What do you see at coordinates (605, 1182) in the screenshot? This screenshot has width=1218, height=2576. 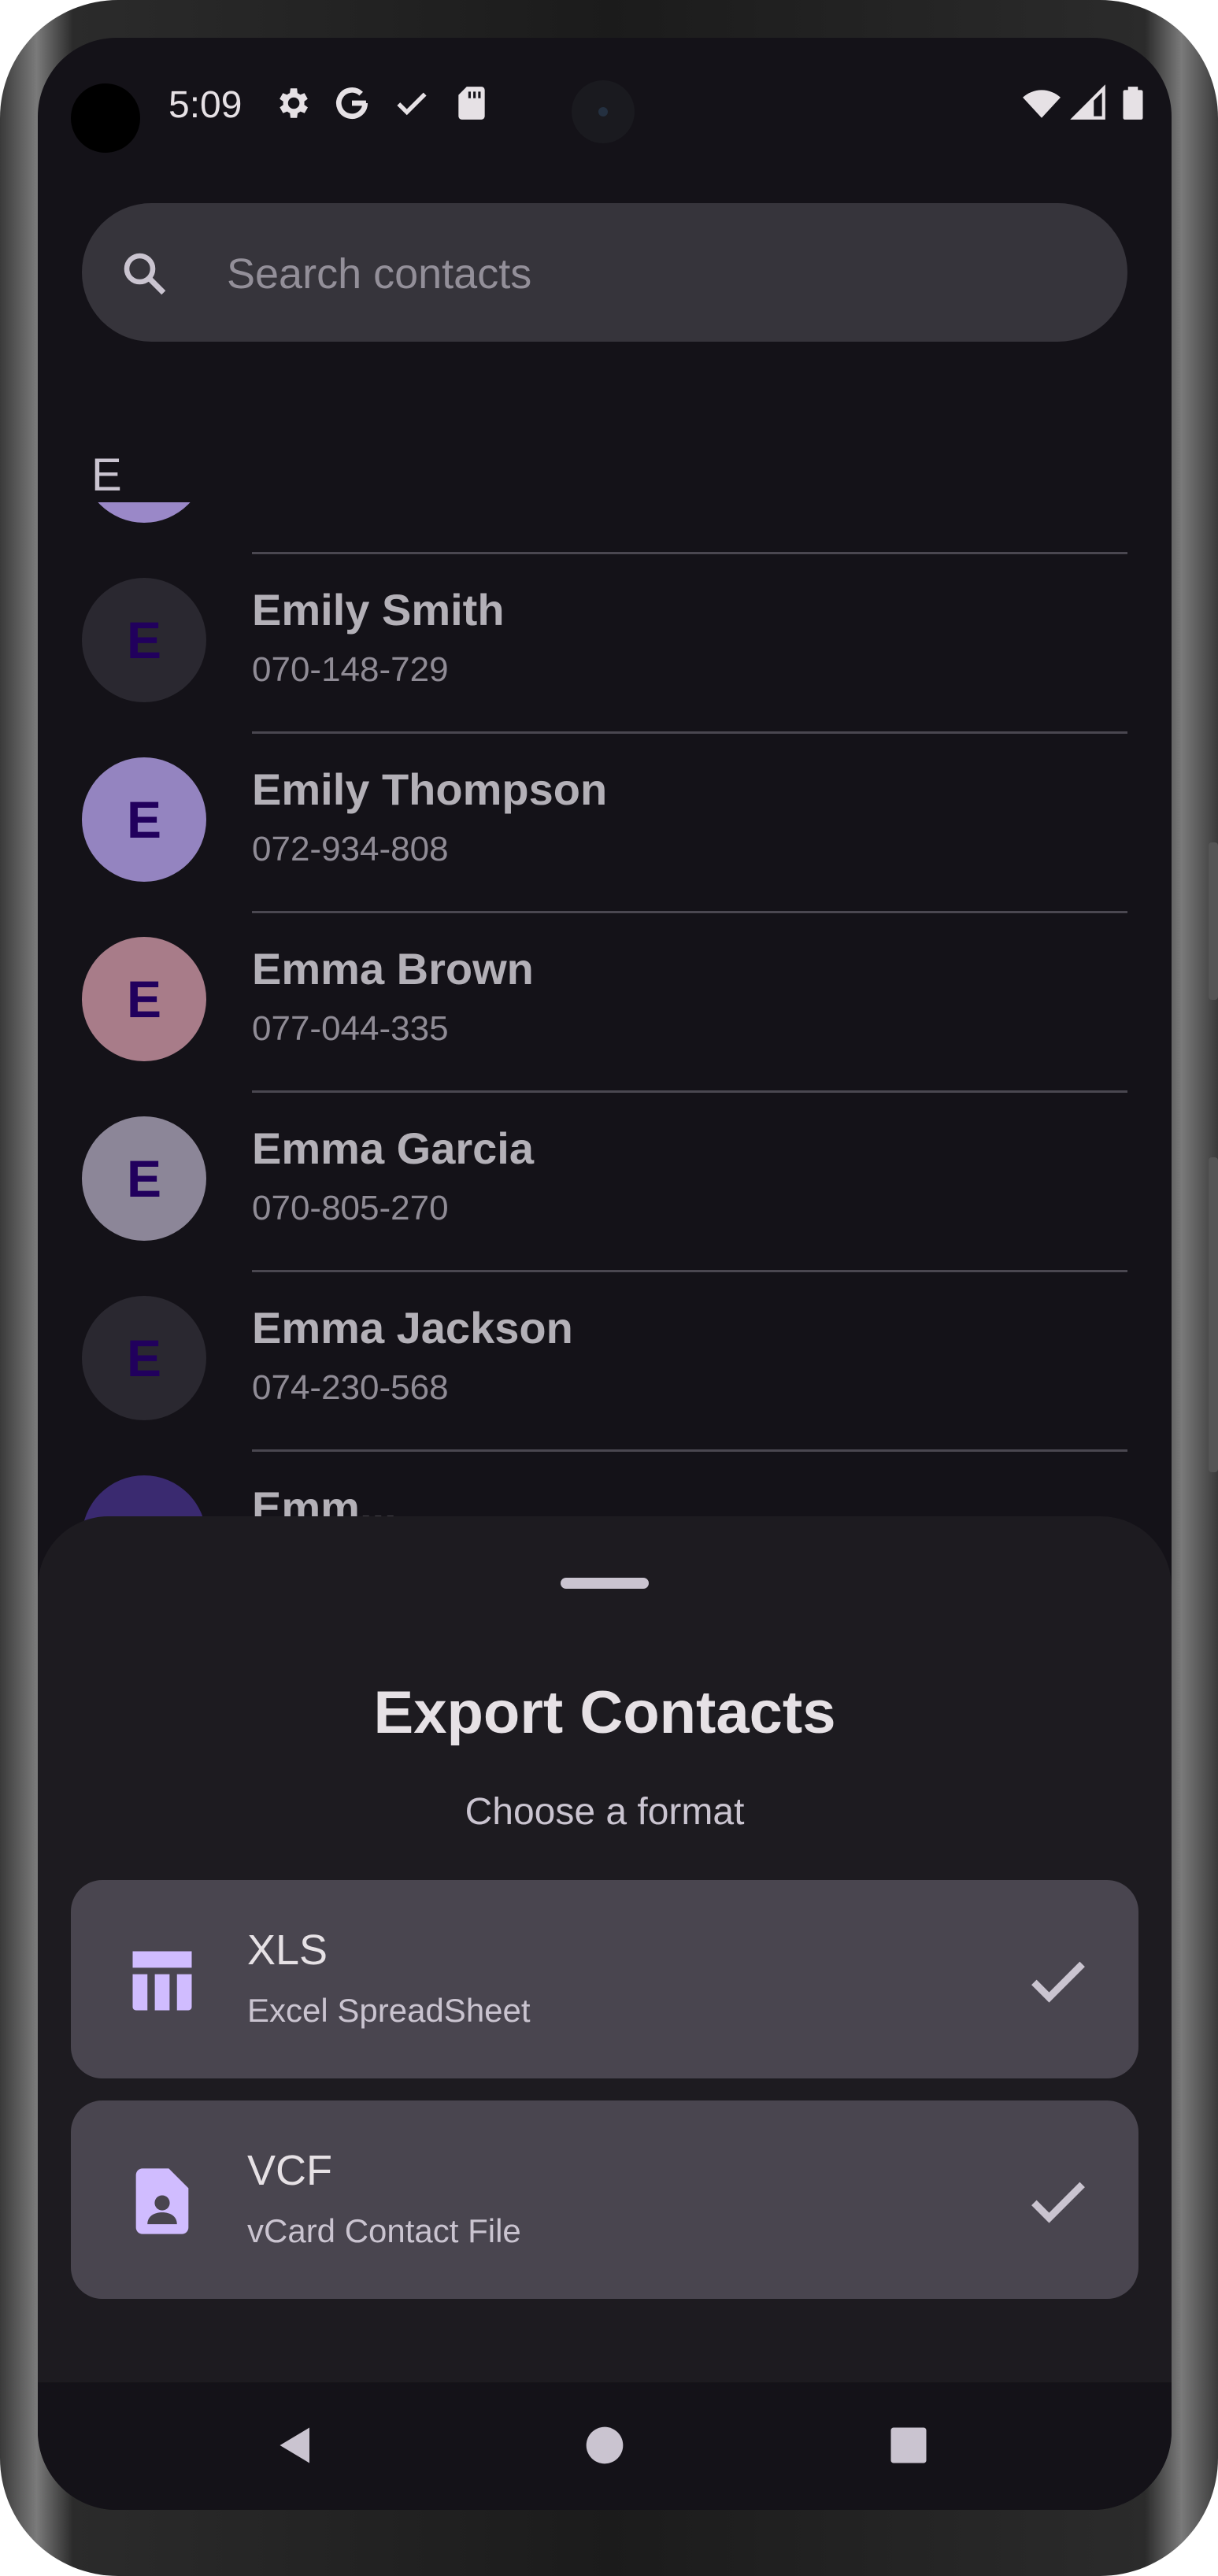 I see `contact-row: E Emma Garcia 070-805-270` at bounding box center [605, 1182].